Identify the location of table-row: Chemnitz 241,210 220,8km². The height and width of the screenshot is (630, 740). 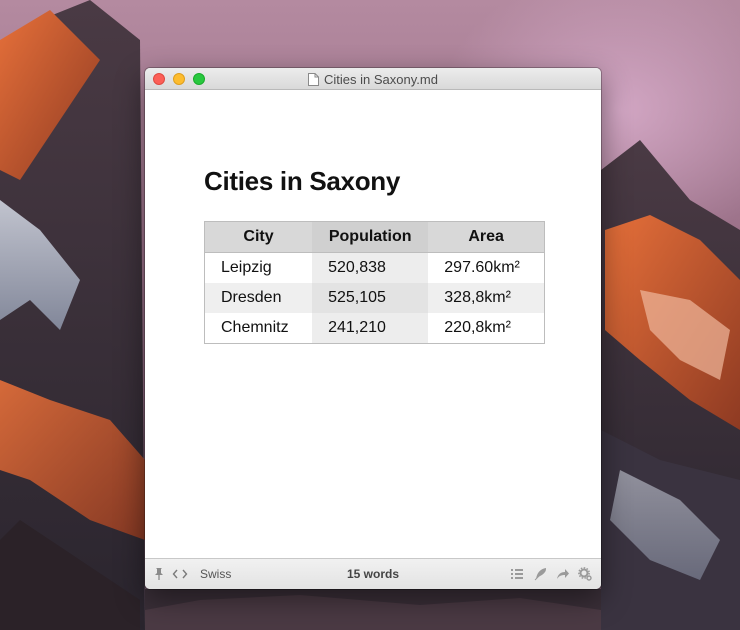
(374, 328).